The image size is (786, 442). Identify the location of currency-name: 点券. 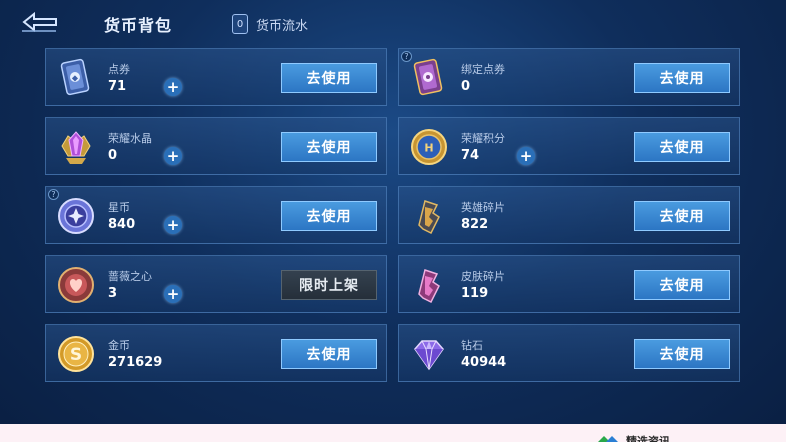
(119, 69).